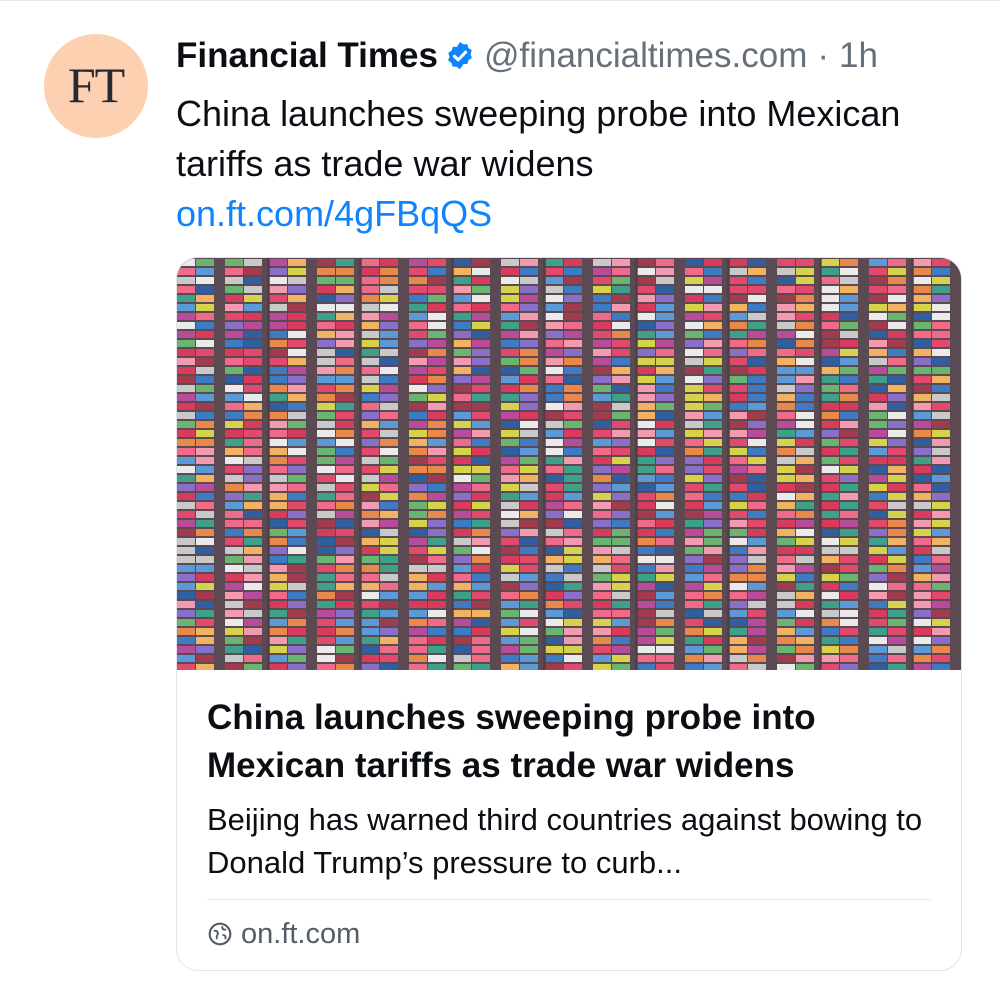 This screenshot has width=1000, height=993. What do you see at coordinates (645, 56) in the screenshot?
I see `author-handle: @financialtimes.com` at bounding box center [645, 56].